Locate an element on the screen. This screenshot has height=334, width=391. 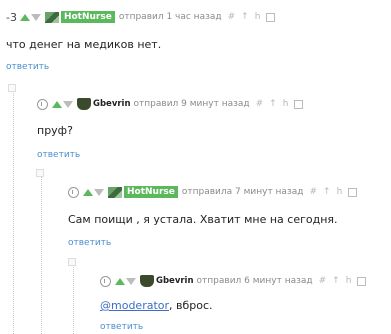
comment-header: Gbevrin отправил 6 минут назад # ↑ h is located at coordinates (233, 281).